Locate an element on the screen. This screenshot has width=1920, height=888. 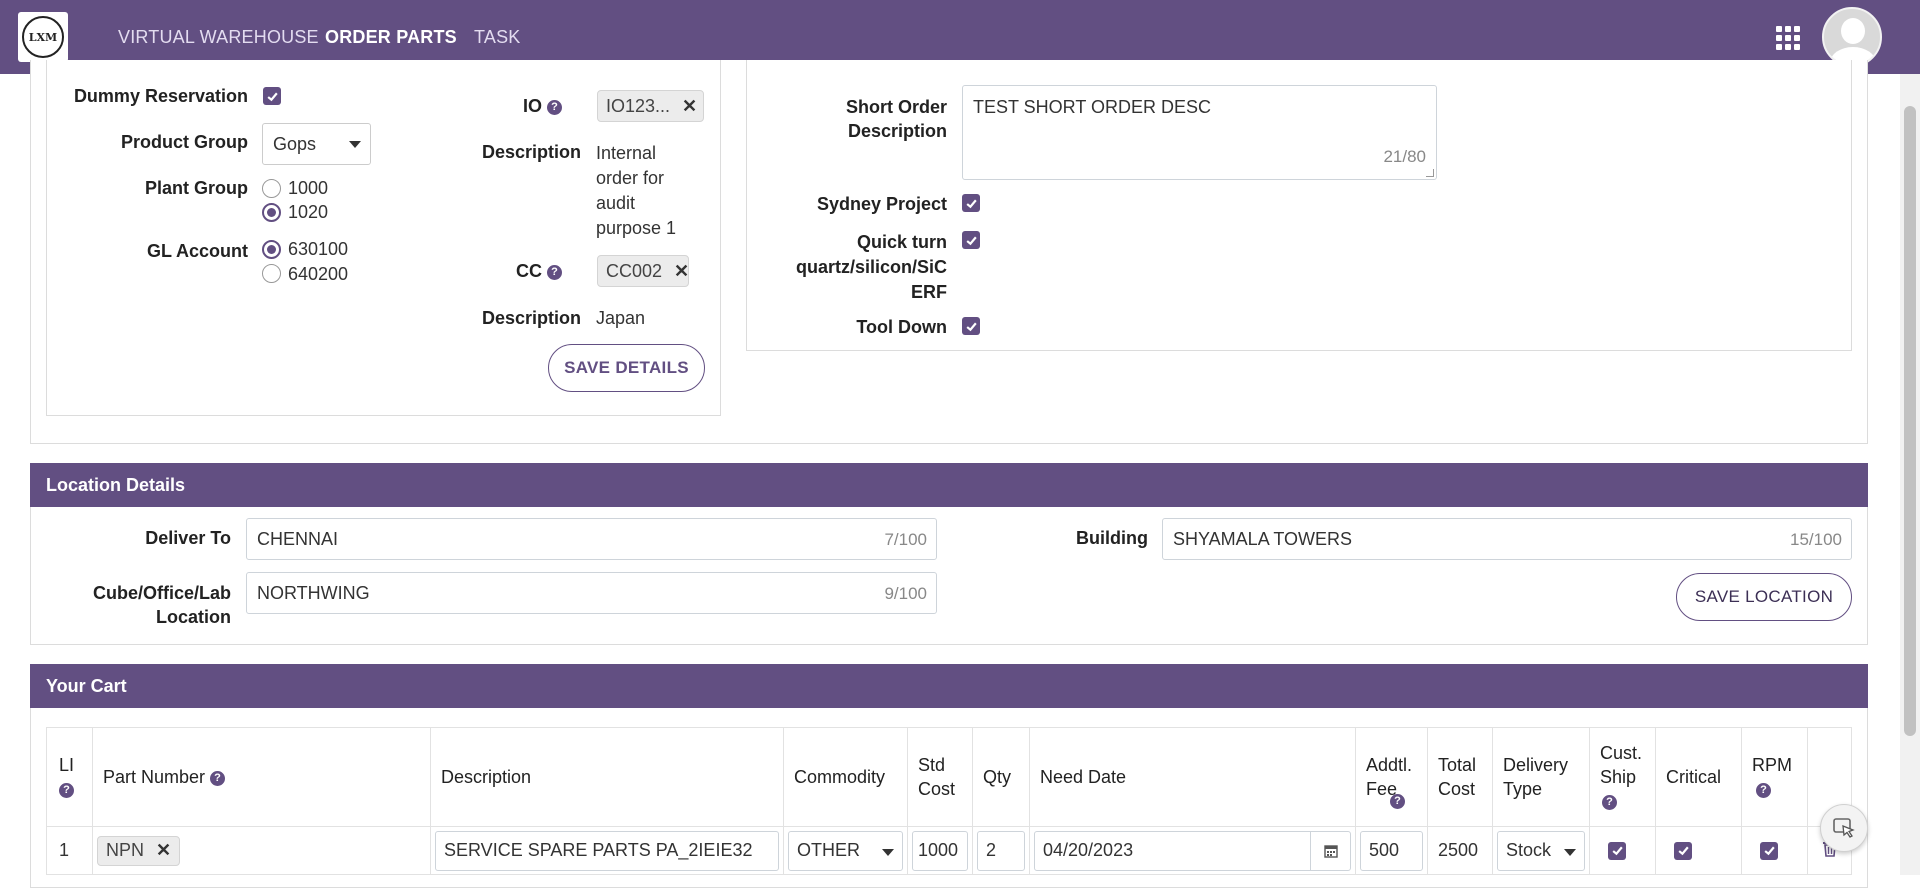
col-qty: Qty is located at coordinates (1001, 777).